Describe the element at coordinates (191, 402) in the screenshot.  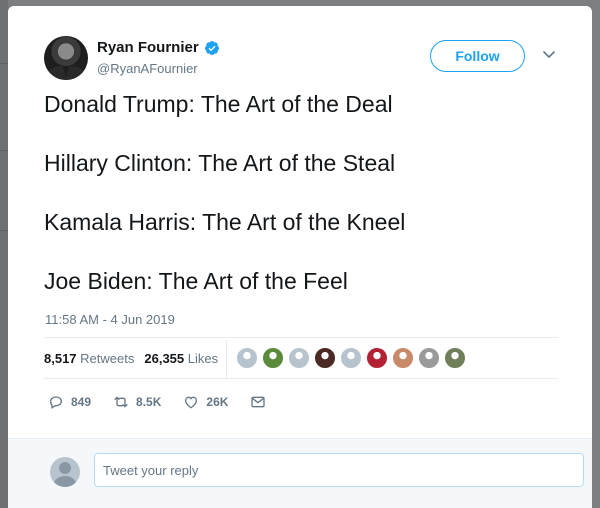
I see `heart-icon` at that location.